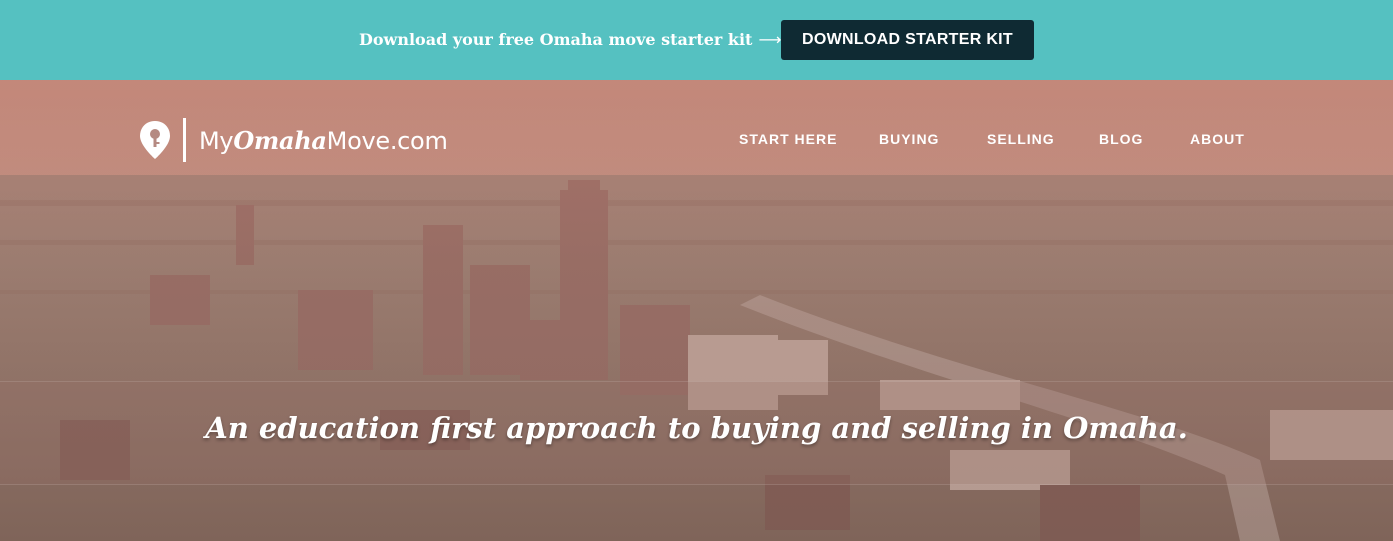 This screenshot has height=541, width=1393. Describe the element at coordinates (387, 140) in the screenshot. I see `logo-suffix: Move.com` at that location.